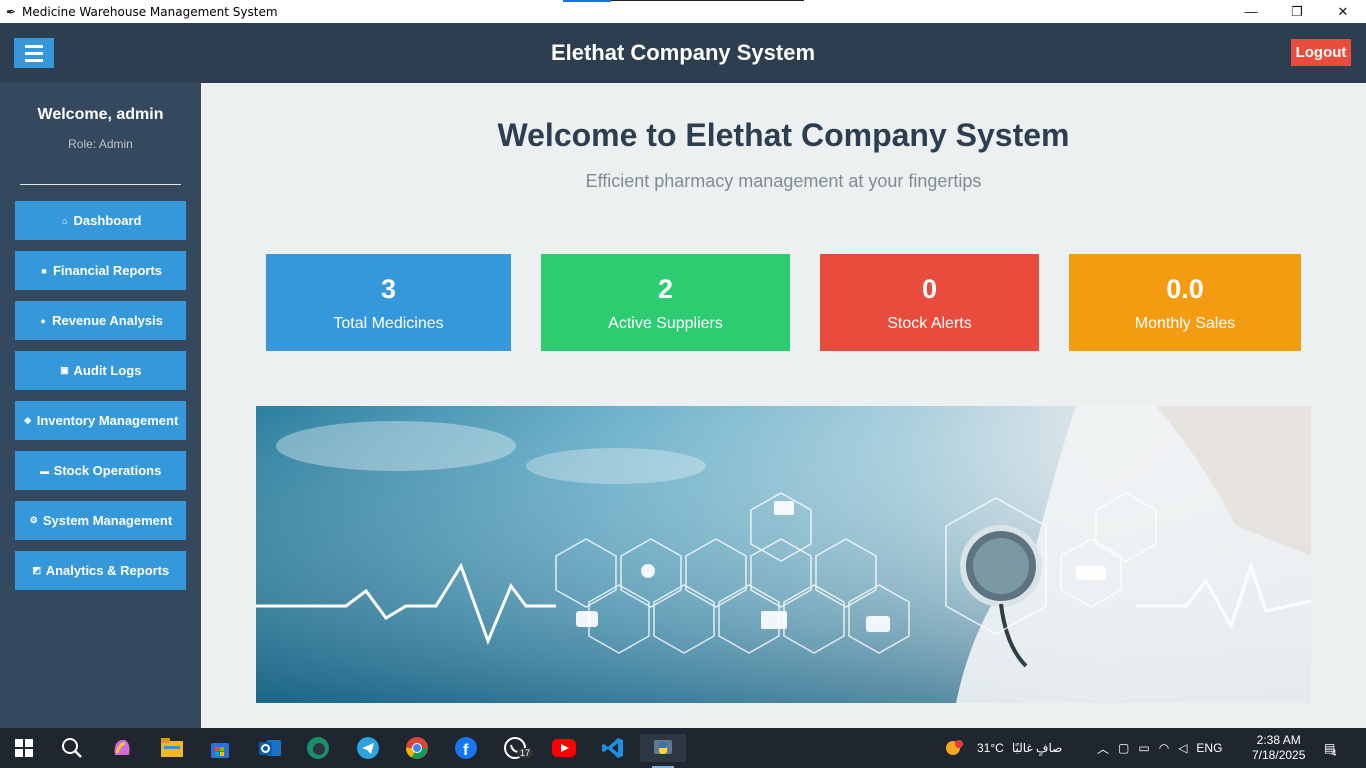 This screenshot has width=1366, height=768. What do you see at coordinates (33, 520) in the screenshot?
I see `gear-icon: ⚙` at bounding box center [33, 520].